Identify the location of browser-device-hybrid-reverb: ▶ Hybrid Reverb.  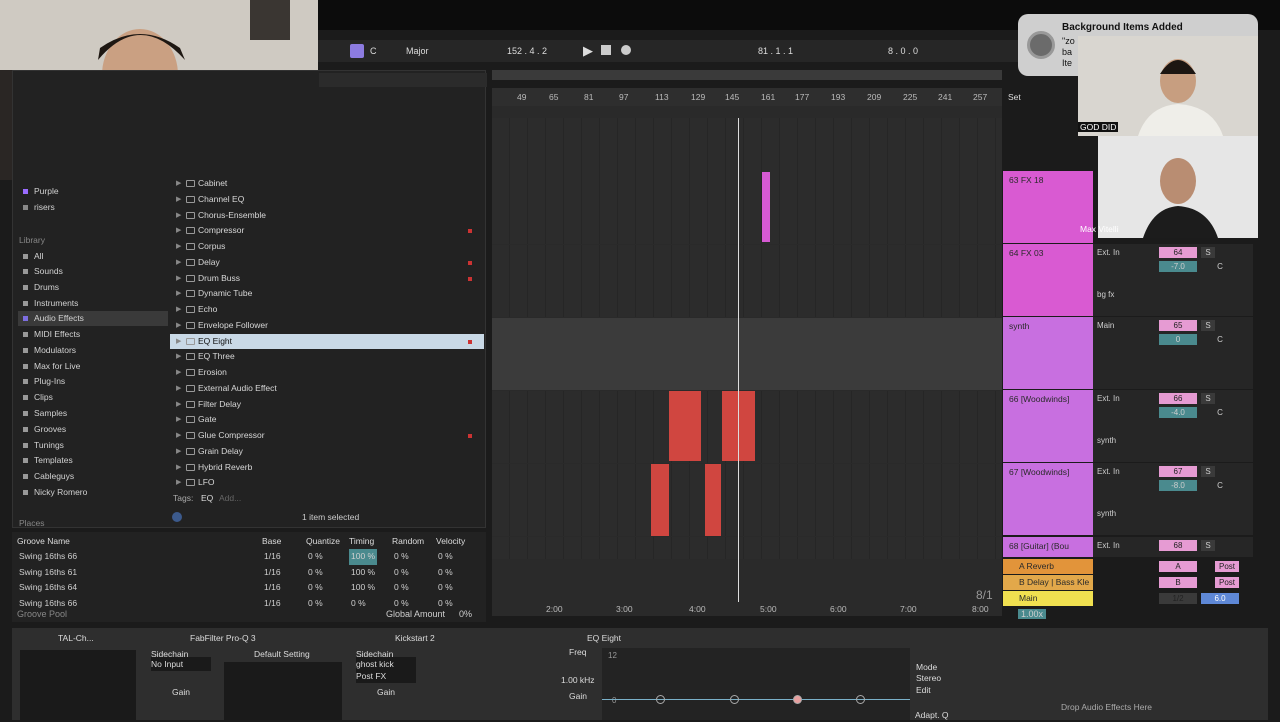
(327, 468).